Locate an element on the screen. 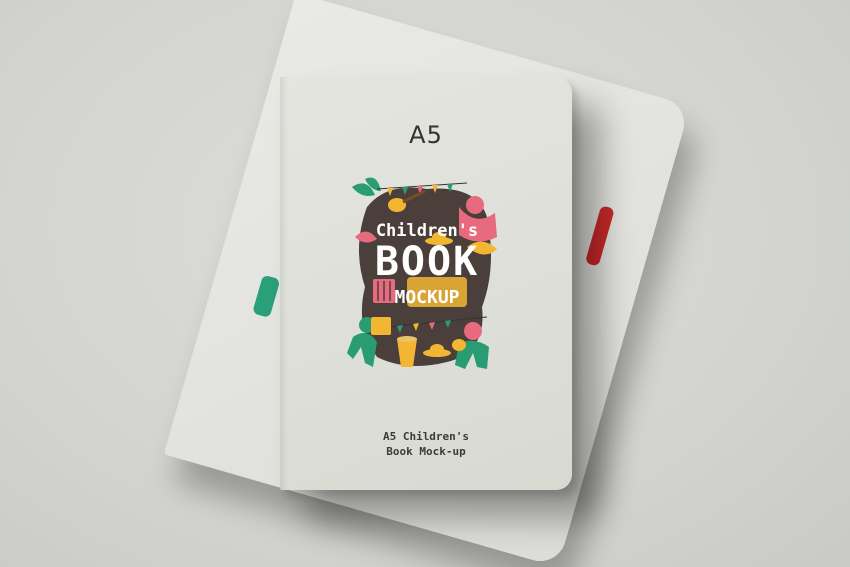  size-label: A5 is located at coordinates (426, 135).